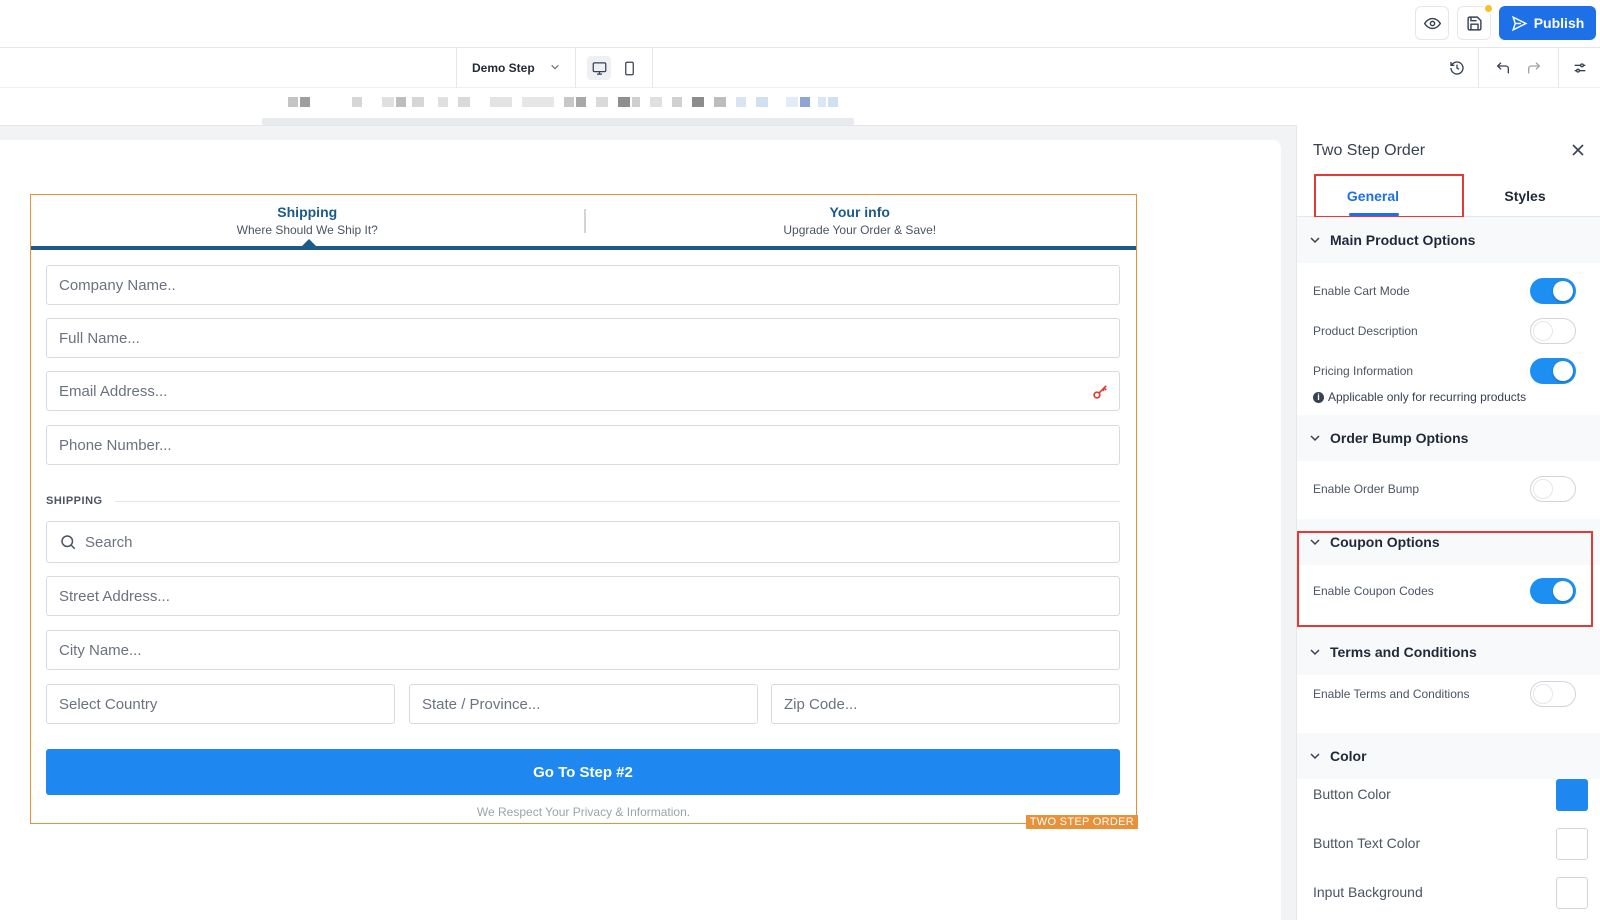  Describe the element at coordinates (108, 704) in the screenshot. I see `country-placeholder: Select Country` at that location.